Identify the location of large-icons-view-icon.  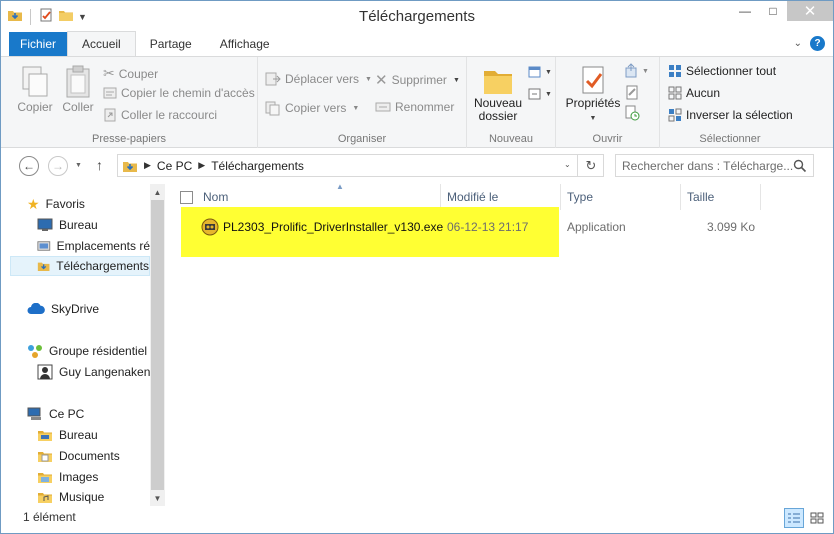
(817, 518).